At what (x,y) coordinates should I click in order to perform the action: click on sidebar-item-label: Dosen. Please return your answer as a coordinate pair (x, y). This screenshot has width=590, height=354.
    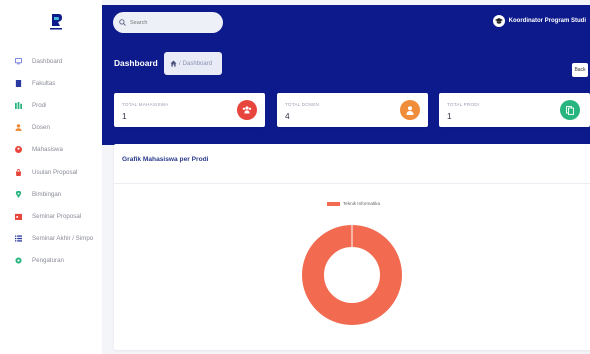
    Looking at the image, I should click on (41, 128).